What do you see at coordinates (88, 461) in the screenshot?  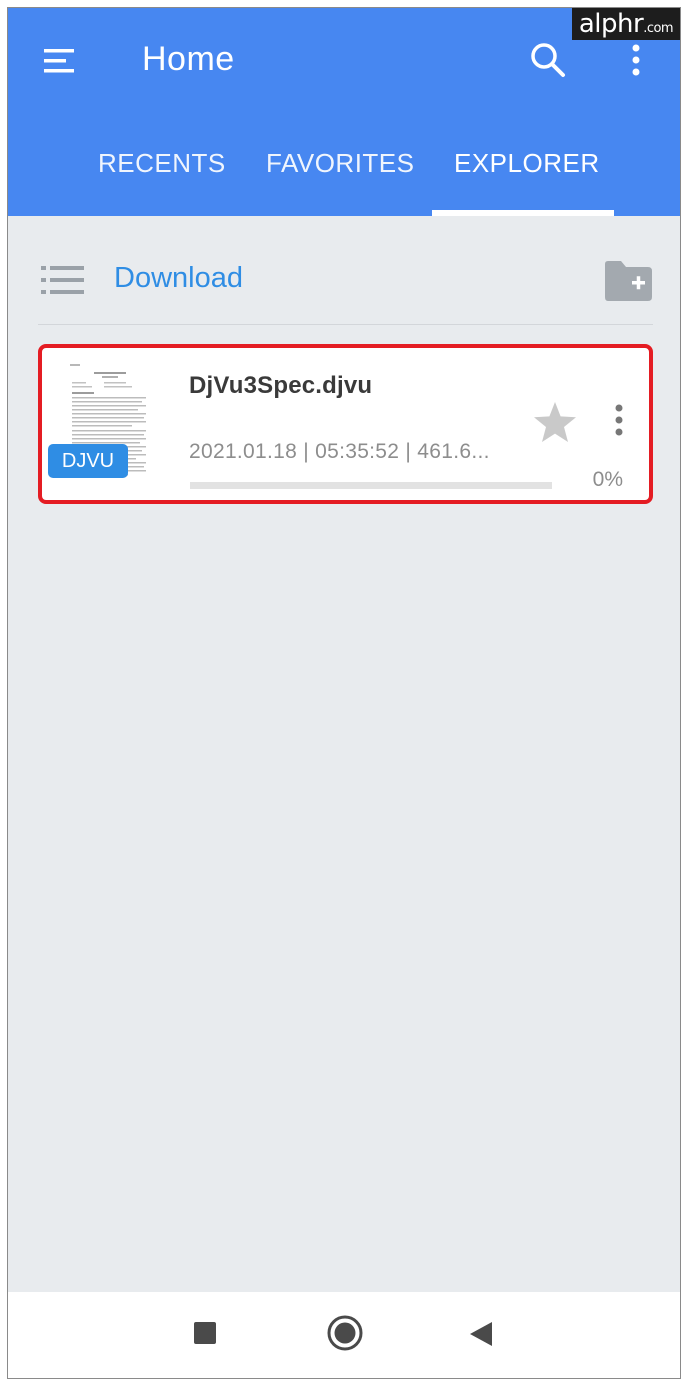 I see `file-type-badge: DJVU` at bounding box center [88, 461].